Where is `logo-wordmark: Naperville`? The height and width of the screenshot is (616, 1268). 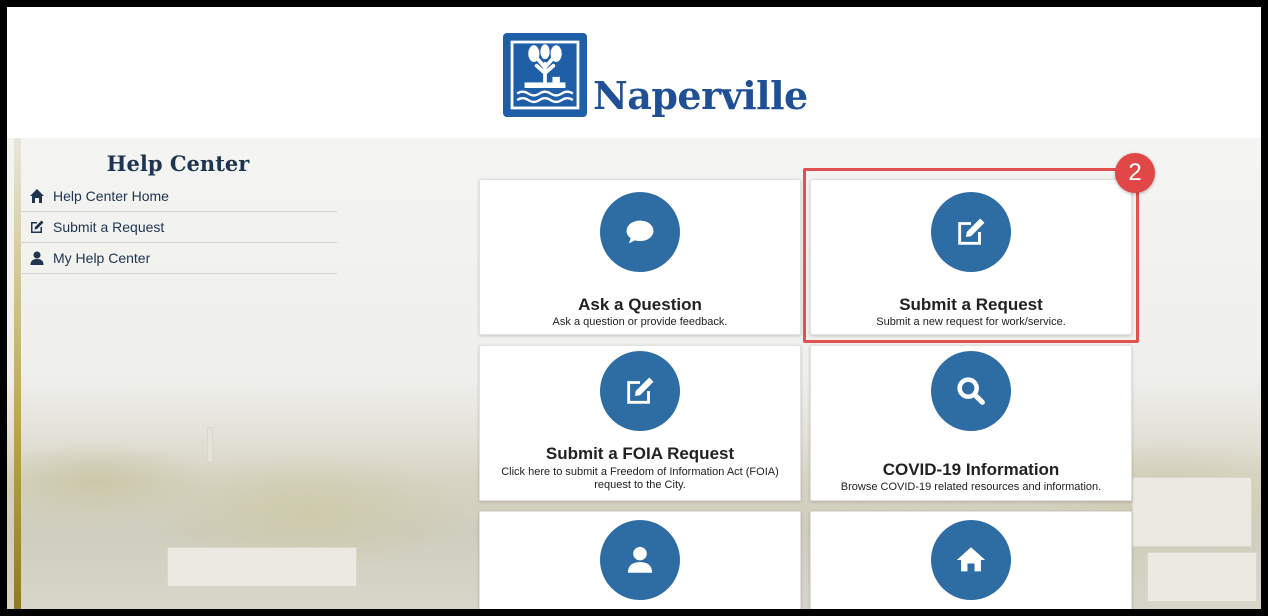
logo-wordmark: Naperville is located at coordinates (700, 95).